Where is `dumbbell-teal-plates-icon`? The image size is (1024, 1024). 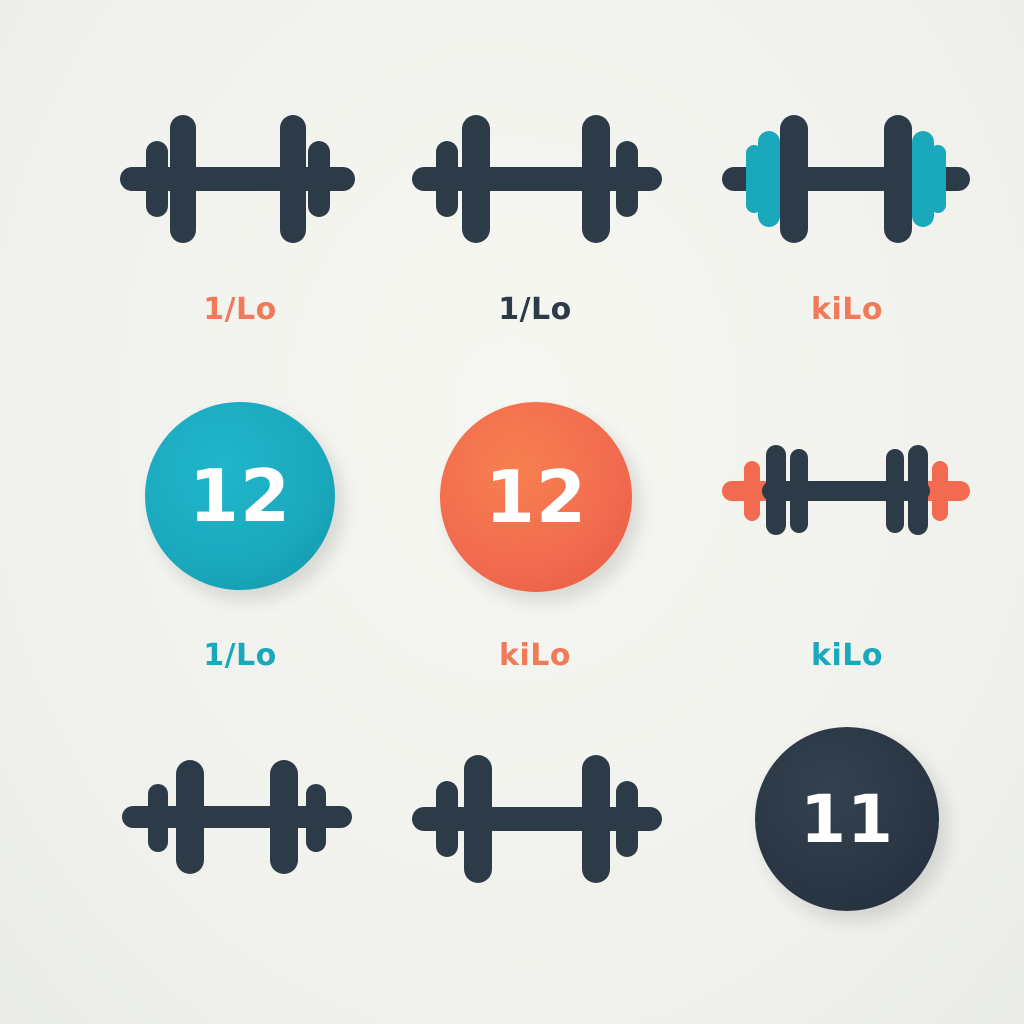
dumbbell-teal-plates-icon is located at coordinates (846, 180).